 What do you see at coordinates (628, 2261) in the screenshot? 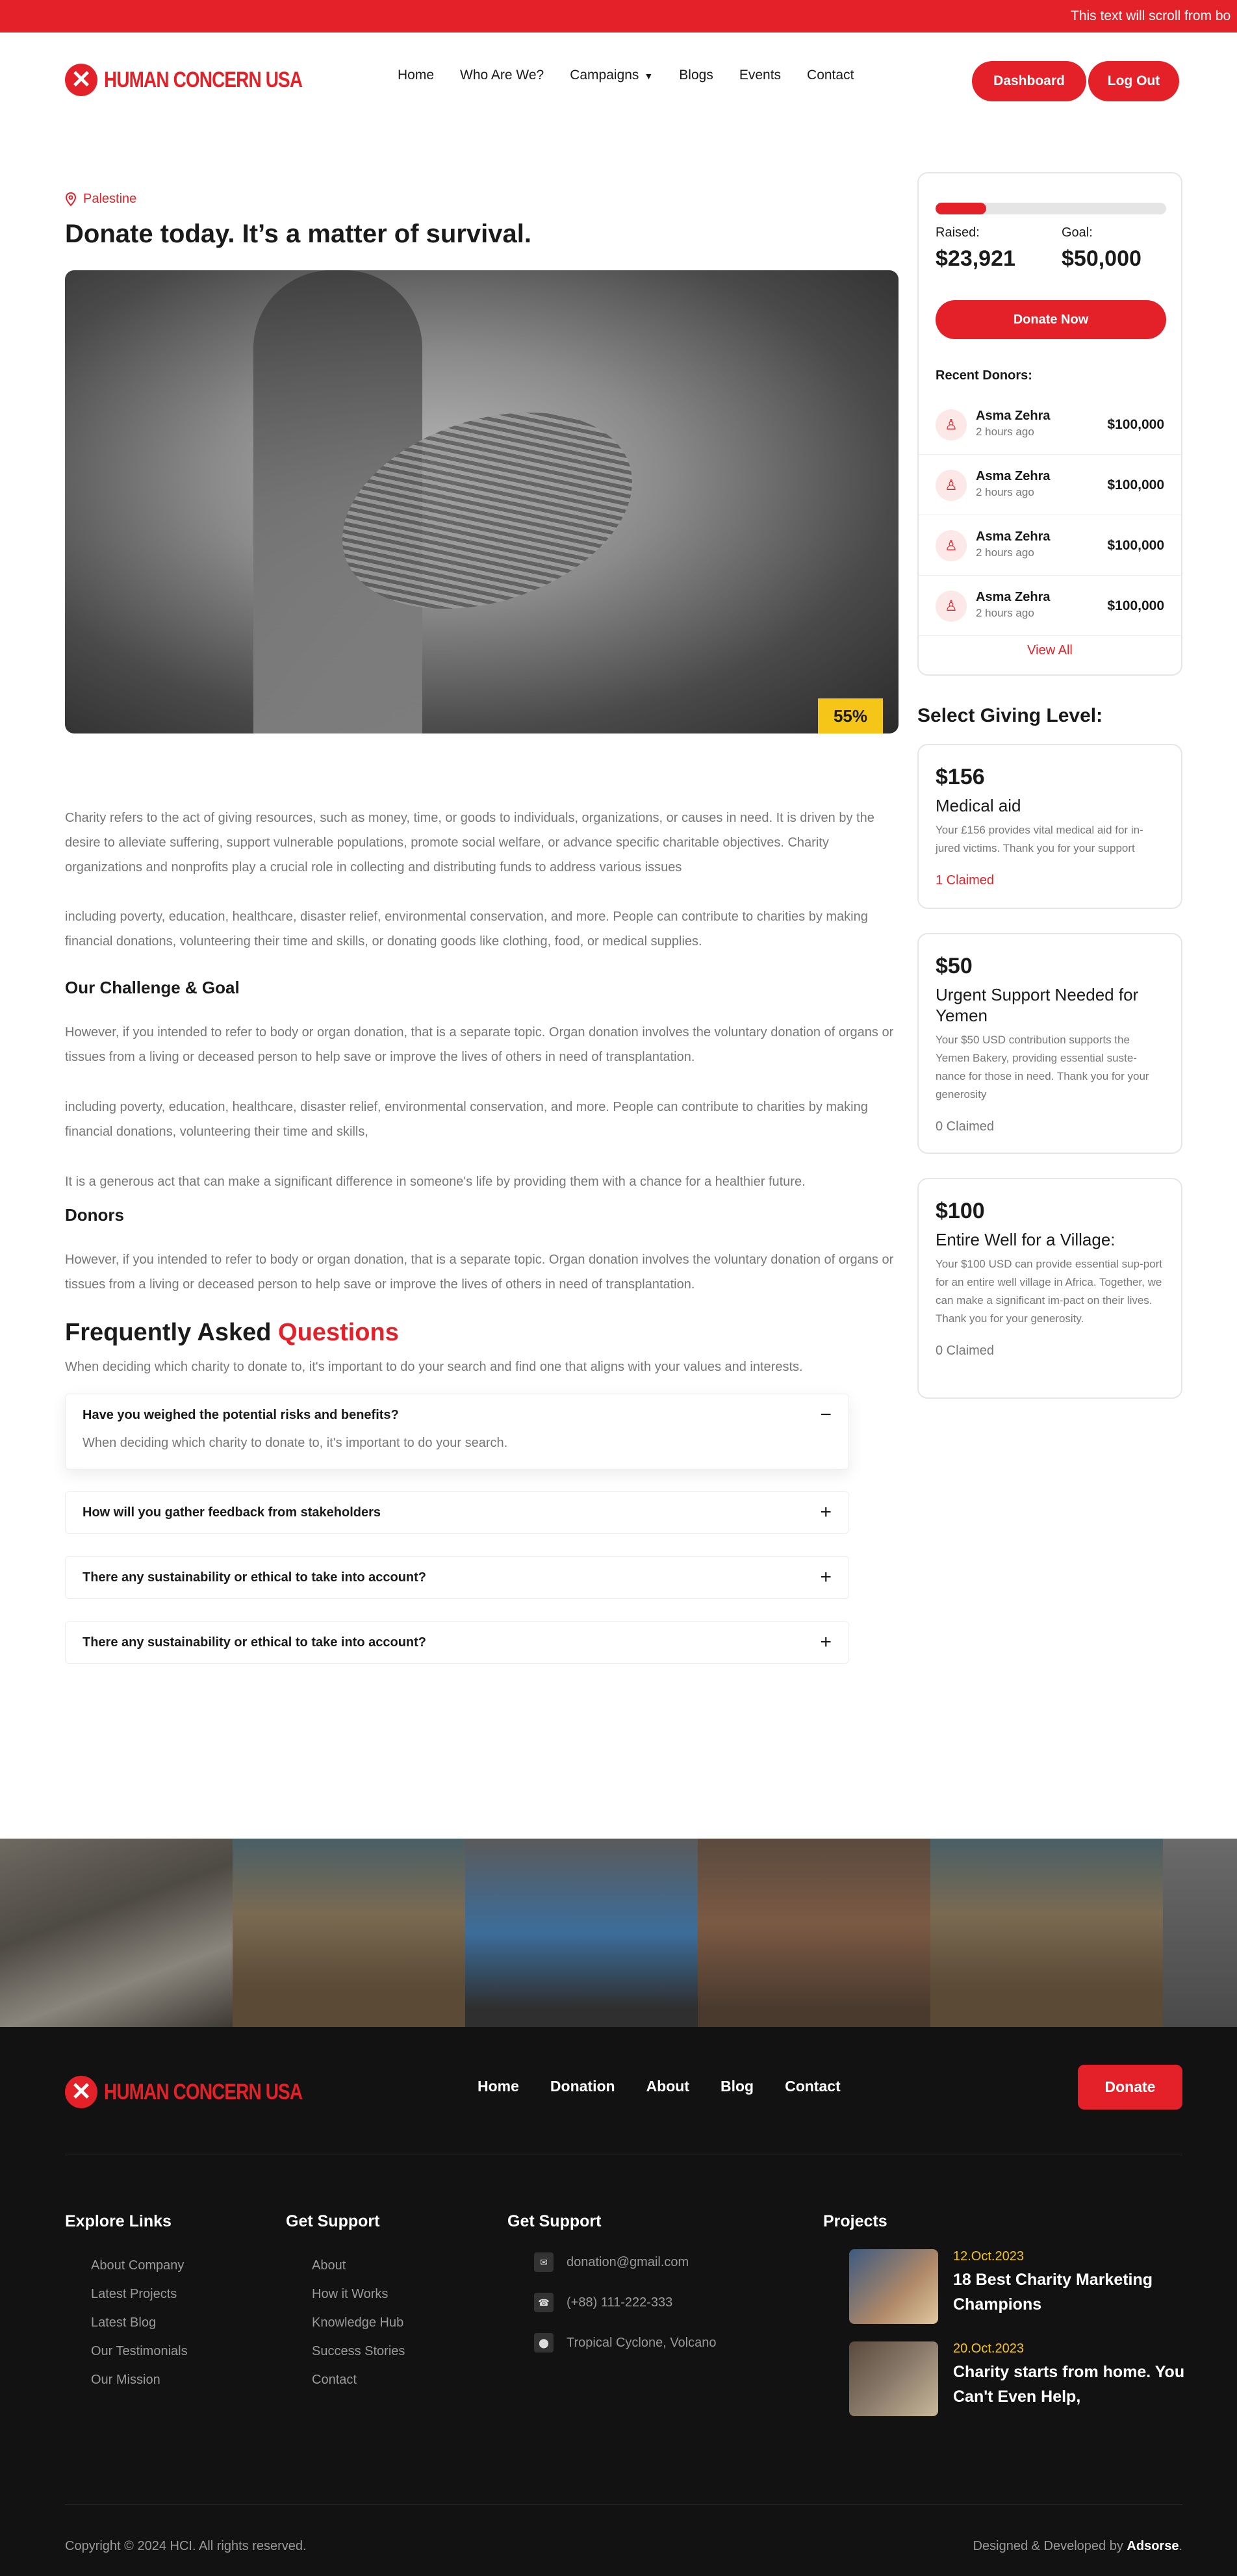
I see `contact-email-text: donation@gmail.com` at bounding box center [628, 2261].